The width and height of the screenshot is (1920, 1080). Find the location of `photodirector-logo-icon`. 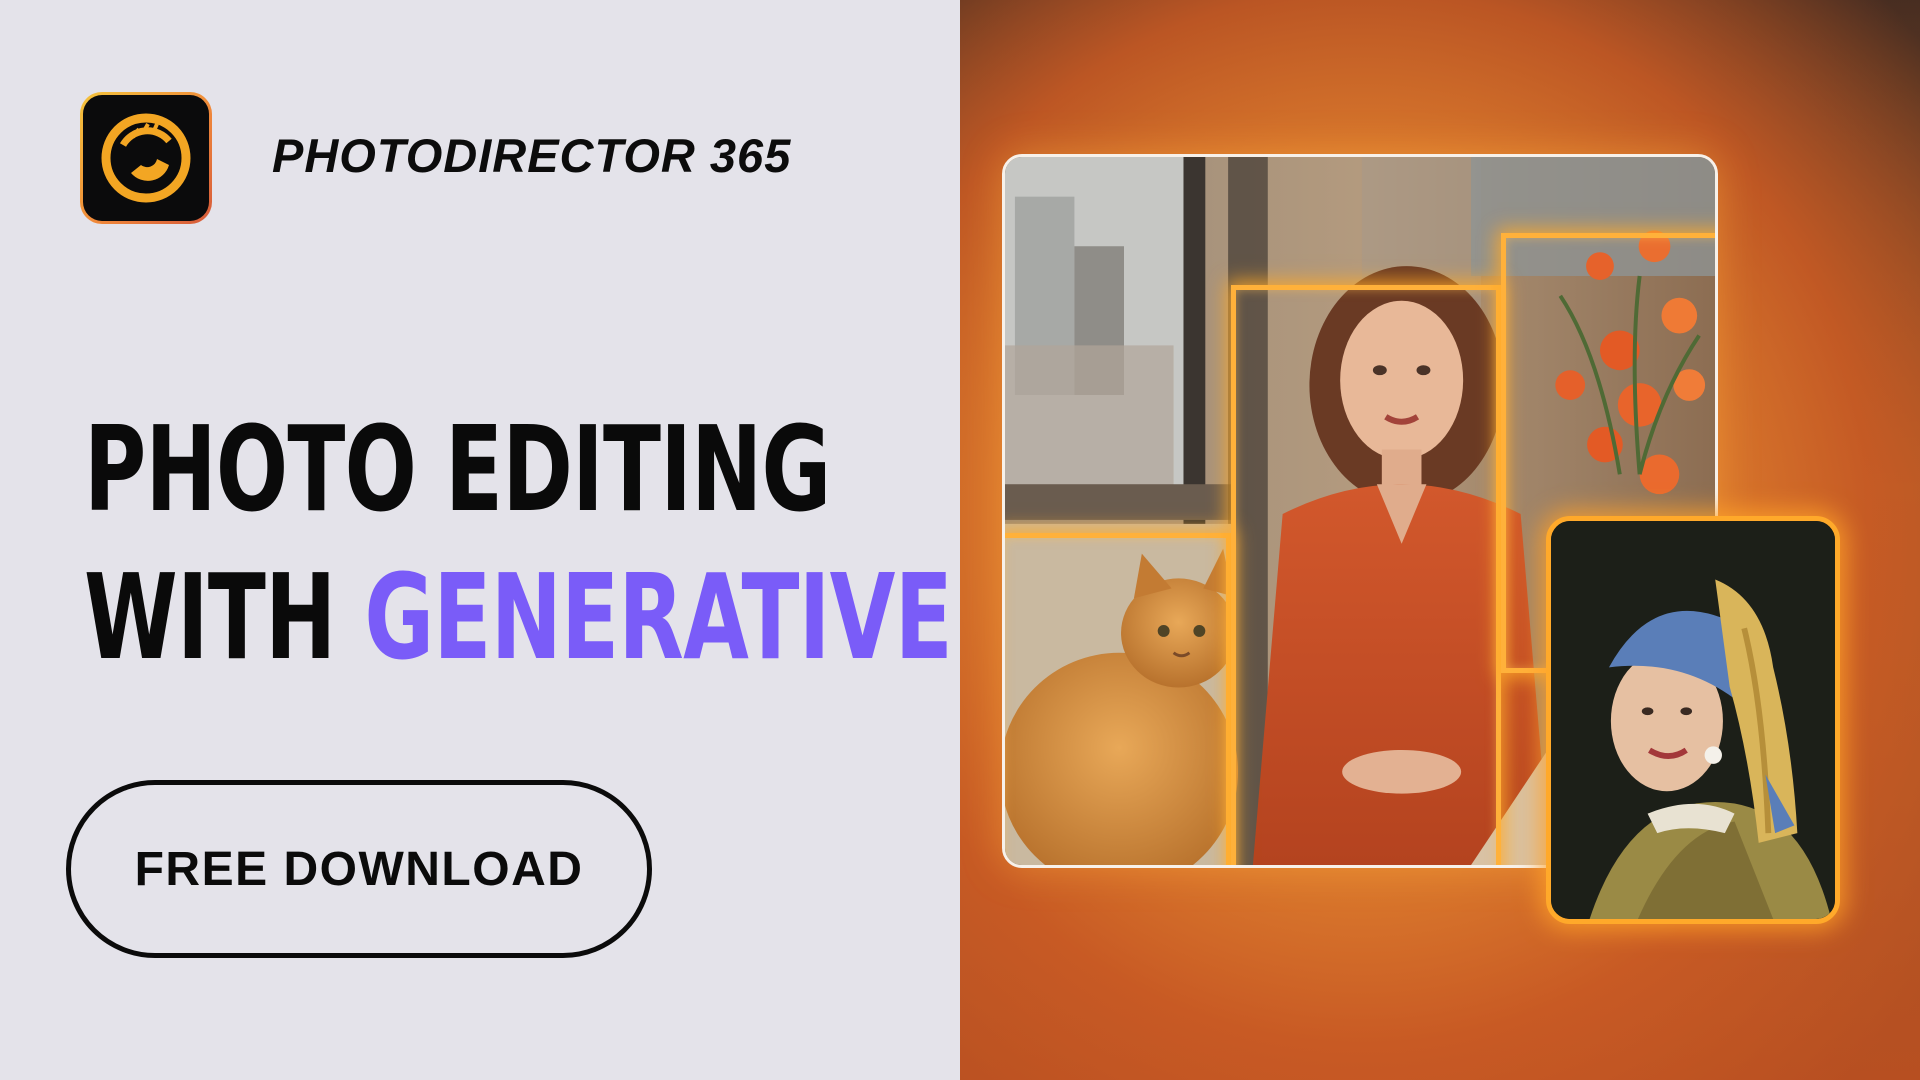

photodirector-logo-icon is located at coordinates (146, 158).